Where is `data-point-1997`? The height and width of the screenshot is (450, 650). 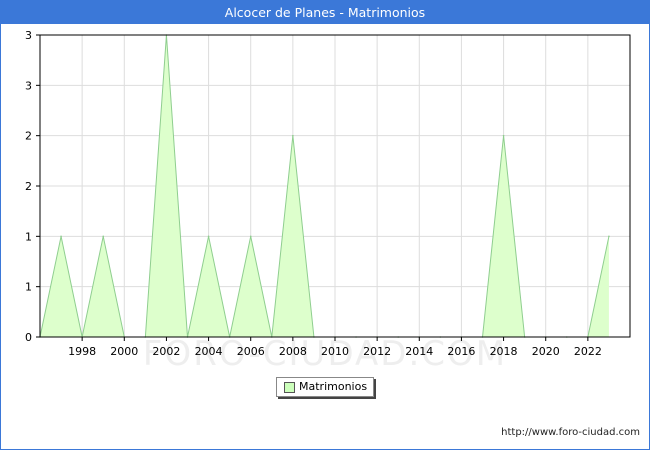
data-point-1997 is located at coordinates (61, 236).